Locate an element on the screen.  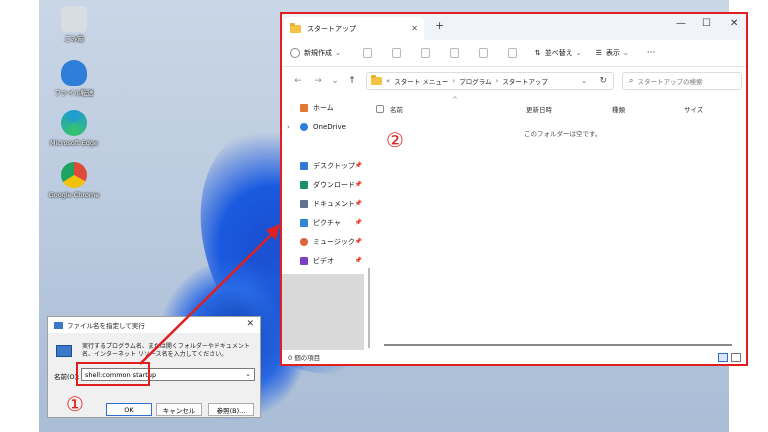
annotation-step-2: ② is located at coordinates (395, 140).